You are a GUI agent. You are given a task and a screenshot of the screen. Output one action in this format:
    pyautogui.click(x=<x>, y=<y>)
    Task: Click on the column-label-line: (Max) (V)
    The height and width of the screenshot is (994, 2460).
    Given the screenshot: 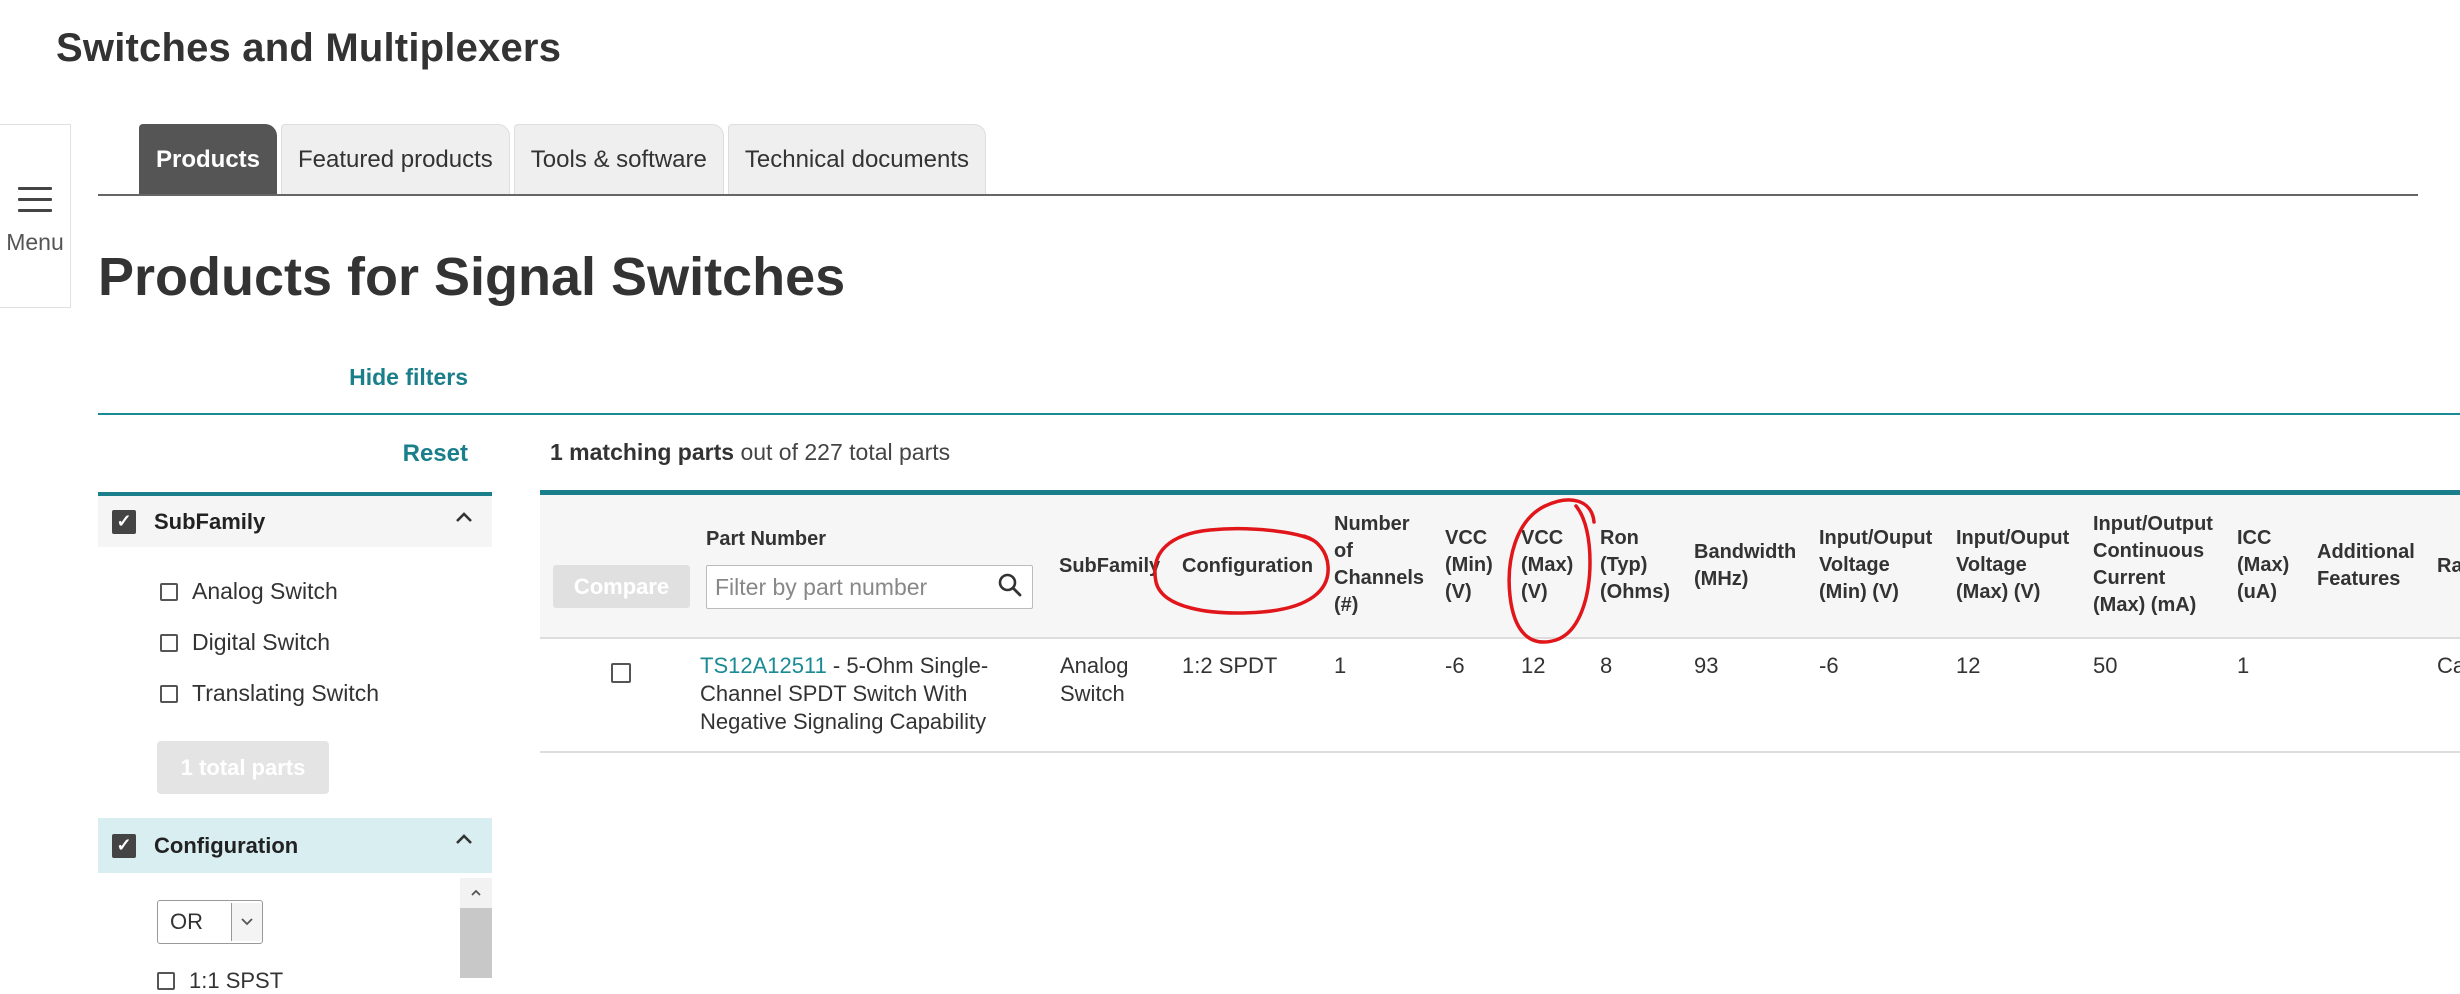 What is the action you would take?
    pyautogui.click(x=1998, y=592)
    